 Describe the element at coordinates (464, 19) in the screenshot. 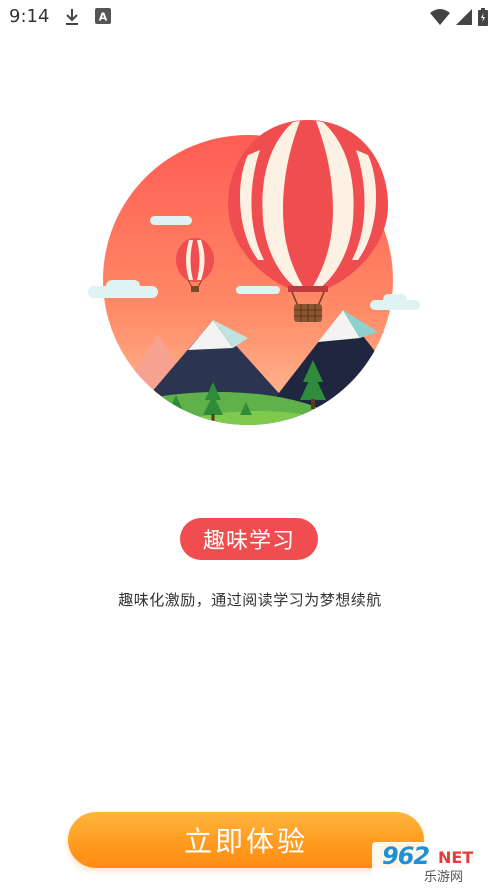

I see `signal-icon` at that location.